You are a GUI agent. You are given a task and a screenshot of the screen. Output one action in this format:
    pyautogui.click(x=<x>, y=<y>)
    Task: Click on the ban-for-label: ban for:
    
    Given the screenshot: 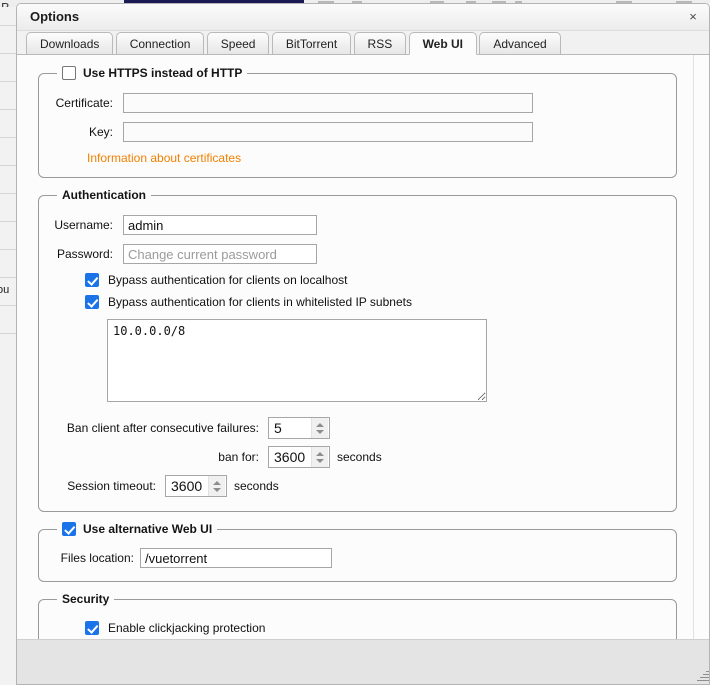 What is the action you would take?
    pyautogui.click(x=238, y=457)
    